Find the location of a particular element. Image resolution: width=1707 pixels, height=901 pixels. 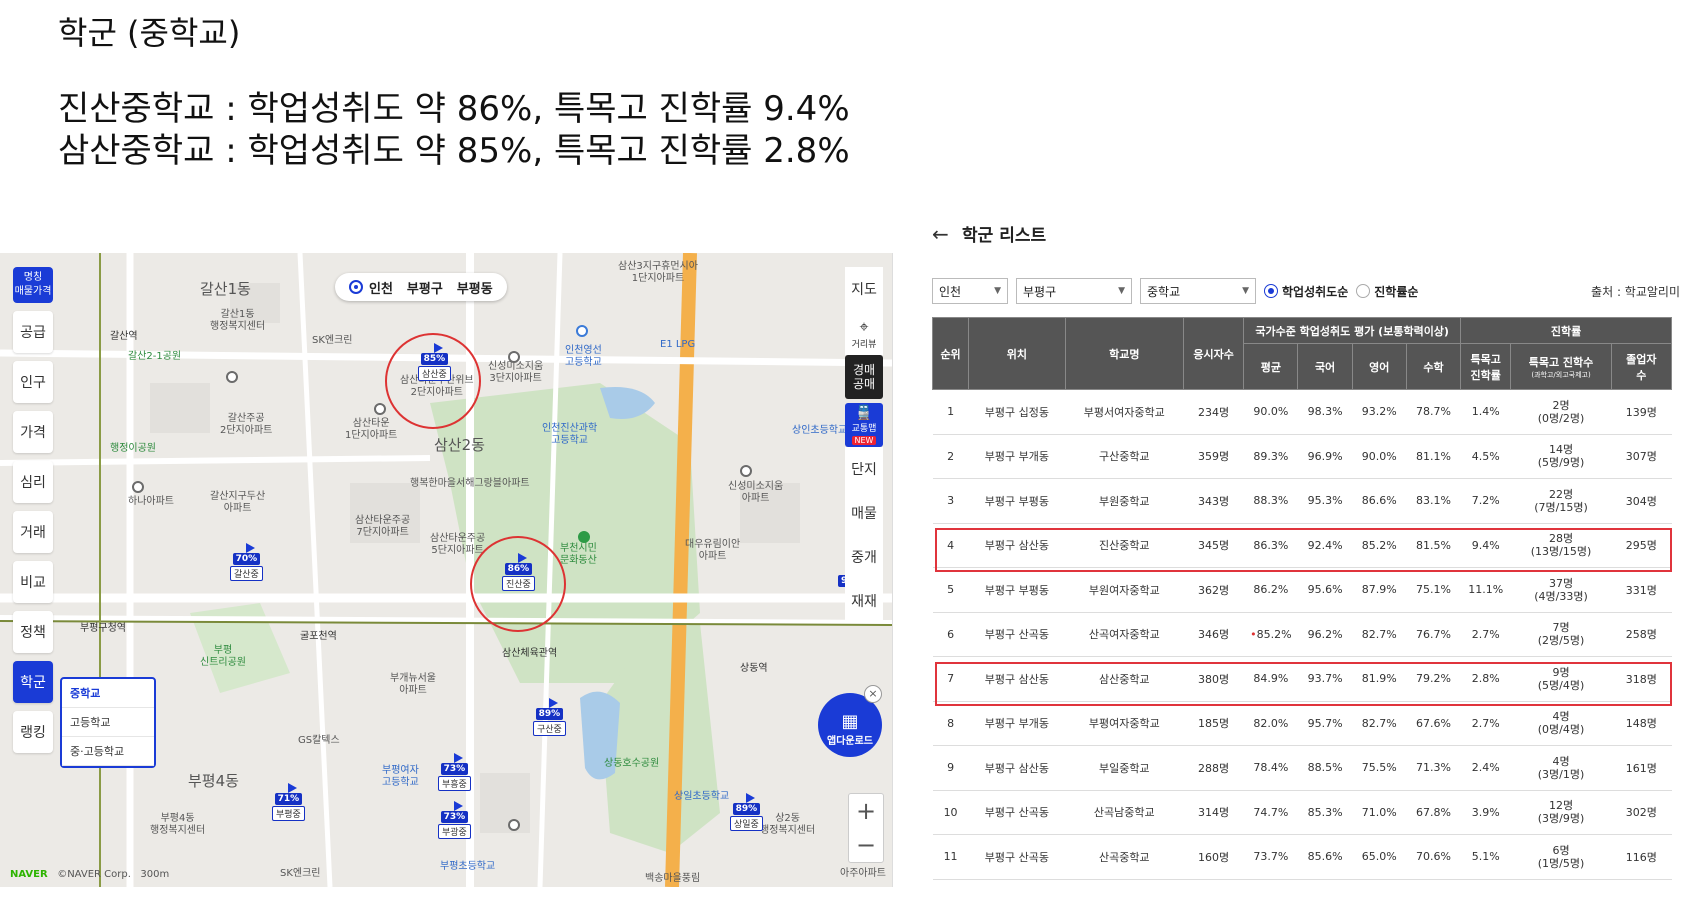

cell-special-count: 37명 (4명/33명) is located at coordinates (1561, 590).